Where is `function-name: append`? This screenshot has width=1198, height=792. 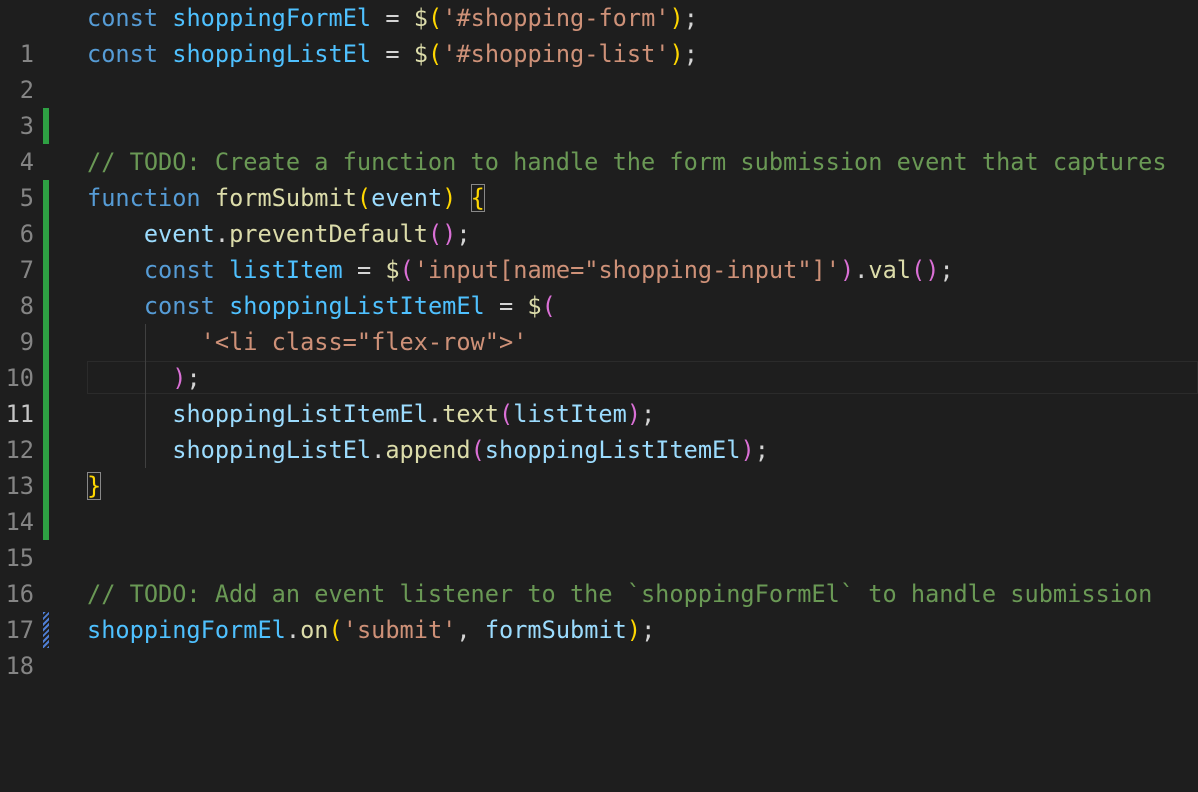
function-name: append is located at coordinates (428, 450).